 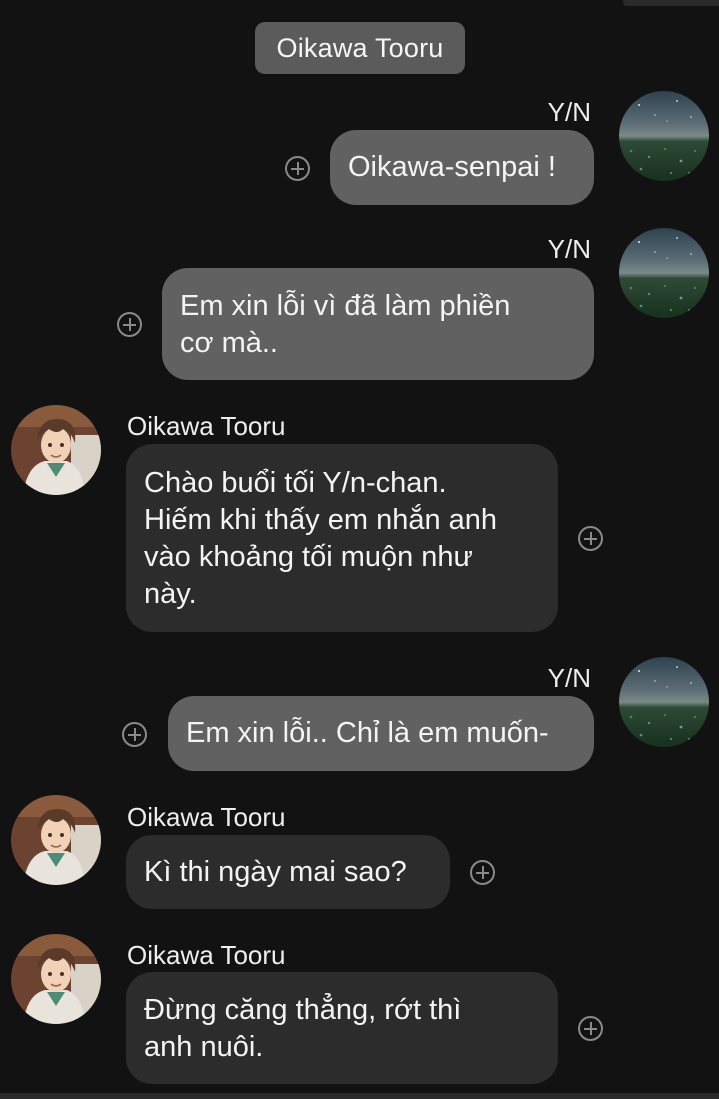 I want to click on message-text: Em xin lỗi.. Chỉ là em muốn-, so click(x=367, y=733).